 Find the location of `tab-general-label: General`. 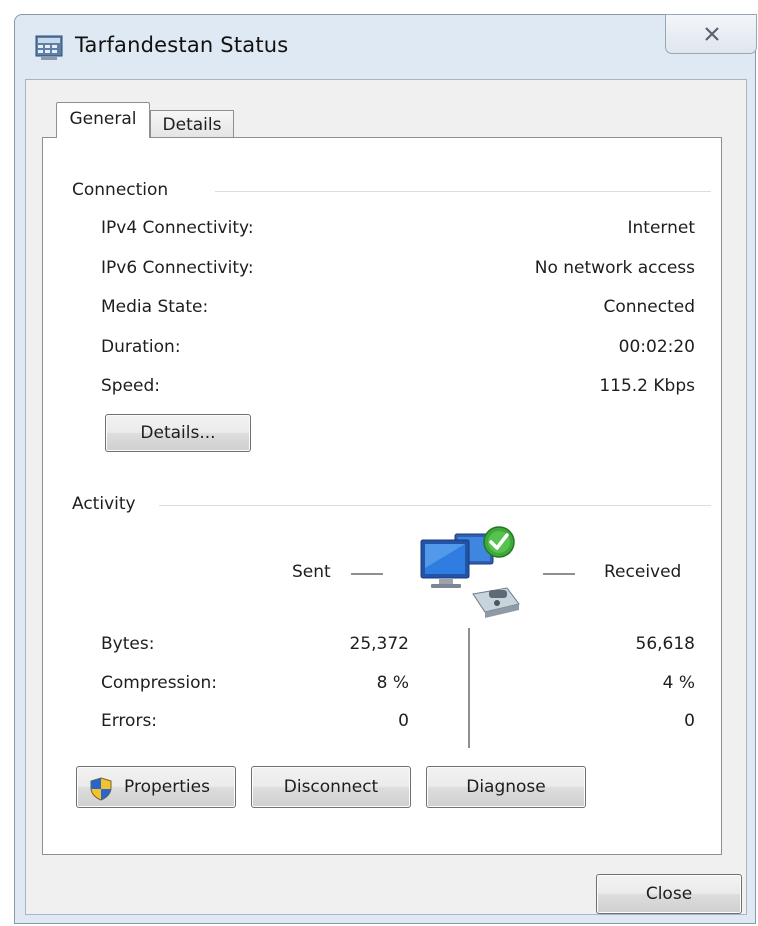

tab-general-label: General is located at coordinates (103, 119).